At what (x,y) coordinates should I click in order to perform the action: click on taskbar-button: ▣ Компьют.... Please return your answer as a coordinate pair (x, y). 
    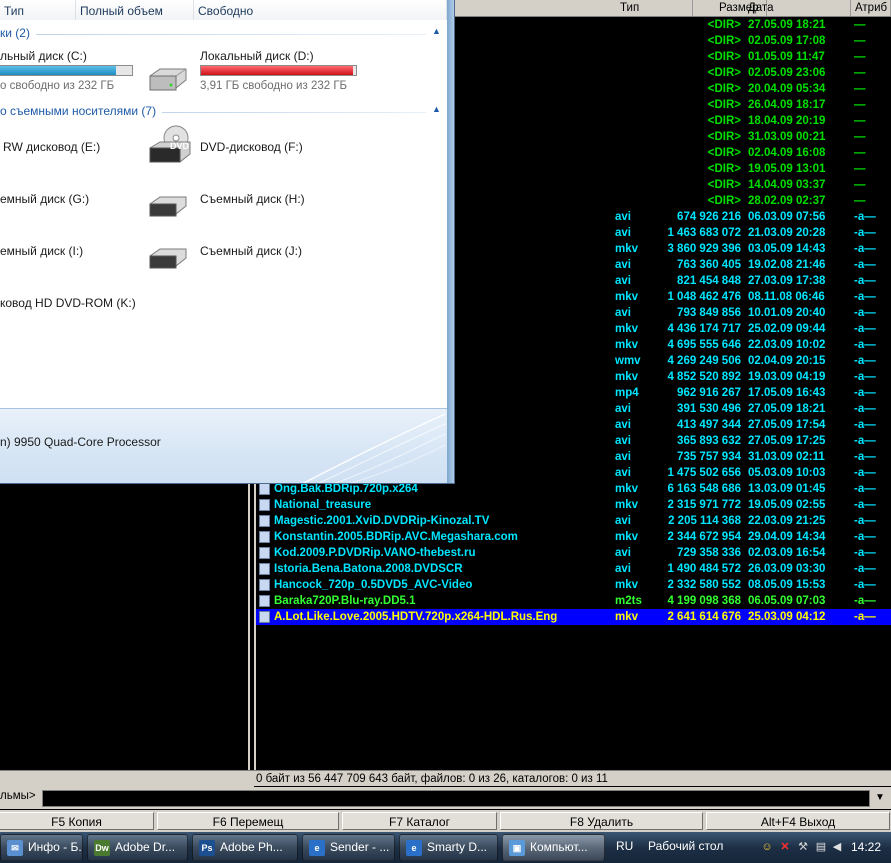
    Looking at the image, I should click on (553, 847).